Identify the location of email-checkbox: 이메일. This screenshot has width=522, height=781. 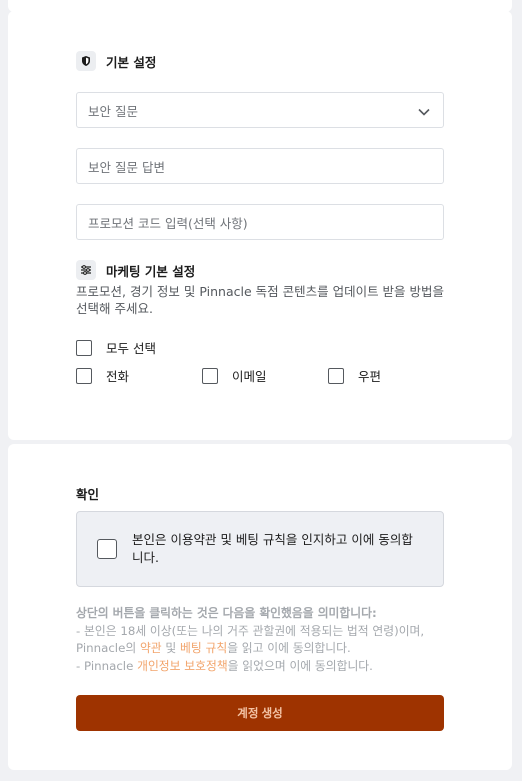
(234, 375).